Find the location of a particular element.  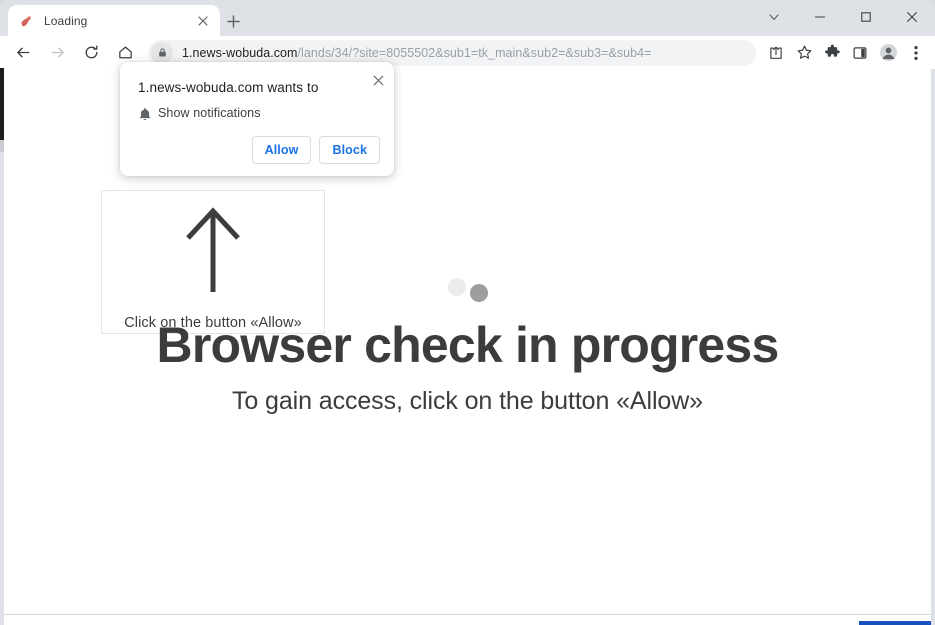

permission-request-row: Show notifications is located at coordinates (199, 113).